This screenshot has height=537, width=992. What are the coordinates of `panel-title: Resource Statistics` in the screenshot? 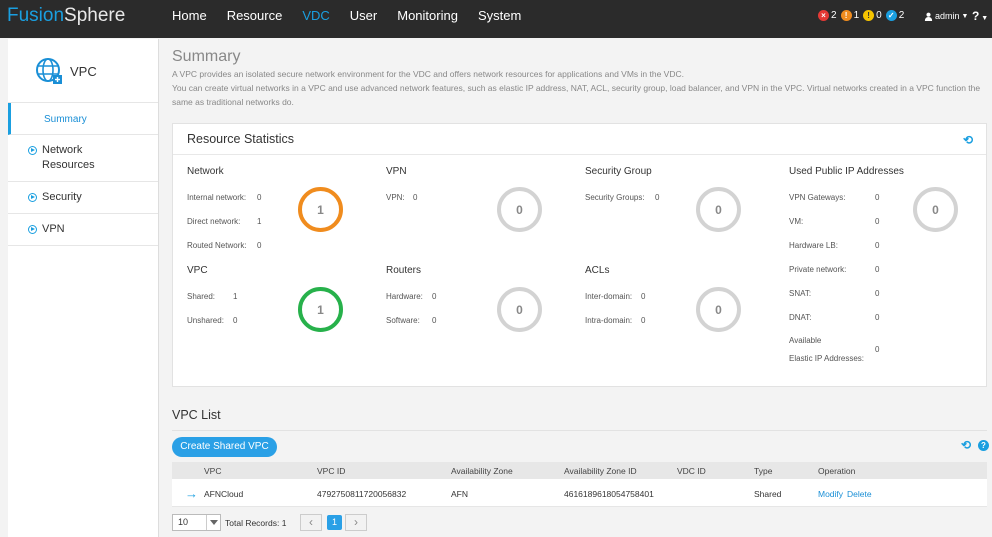 It's located at (240, 139).